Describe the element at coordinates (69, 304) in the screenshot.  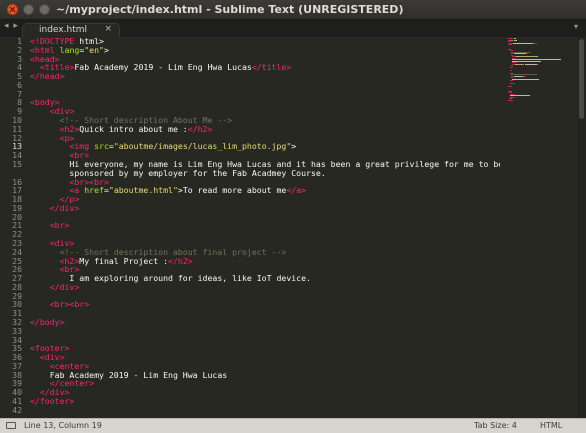
I see `code-token: <br><br>` at that location.